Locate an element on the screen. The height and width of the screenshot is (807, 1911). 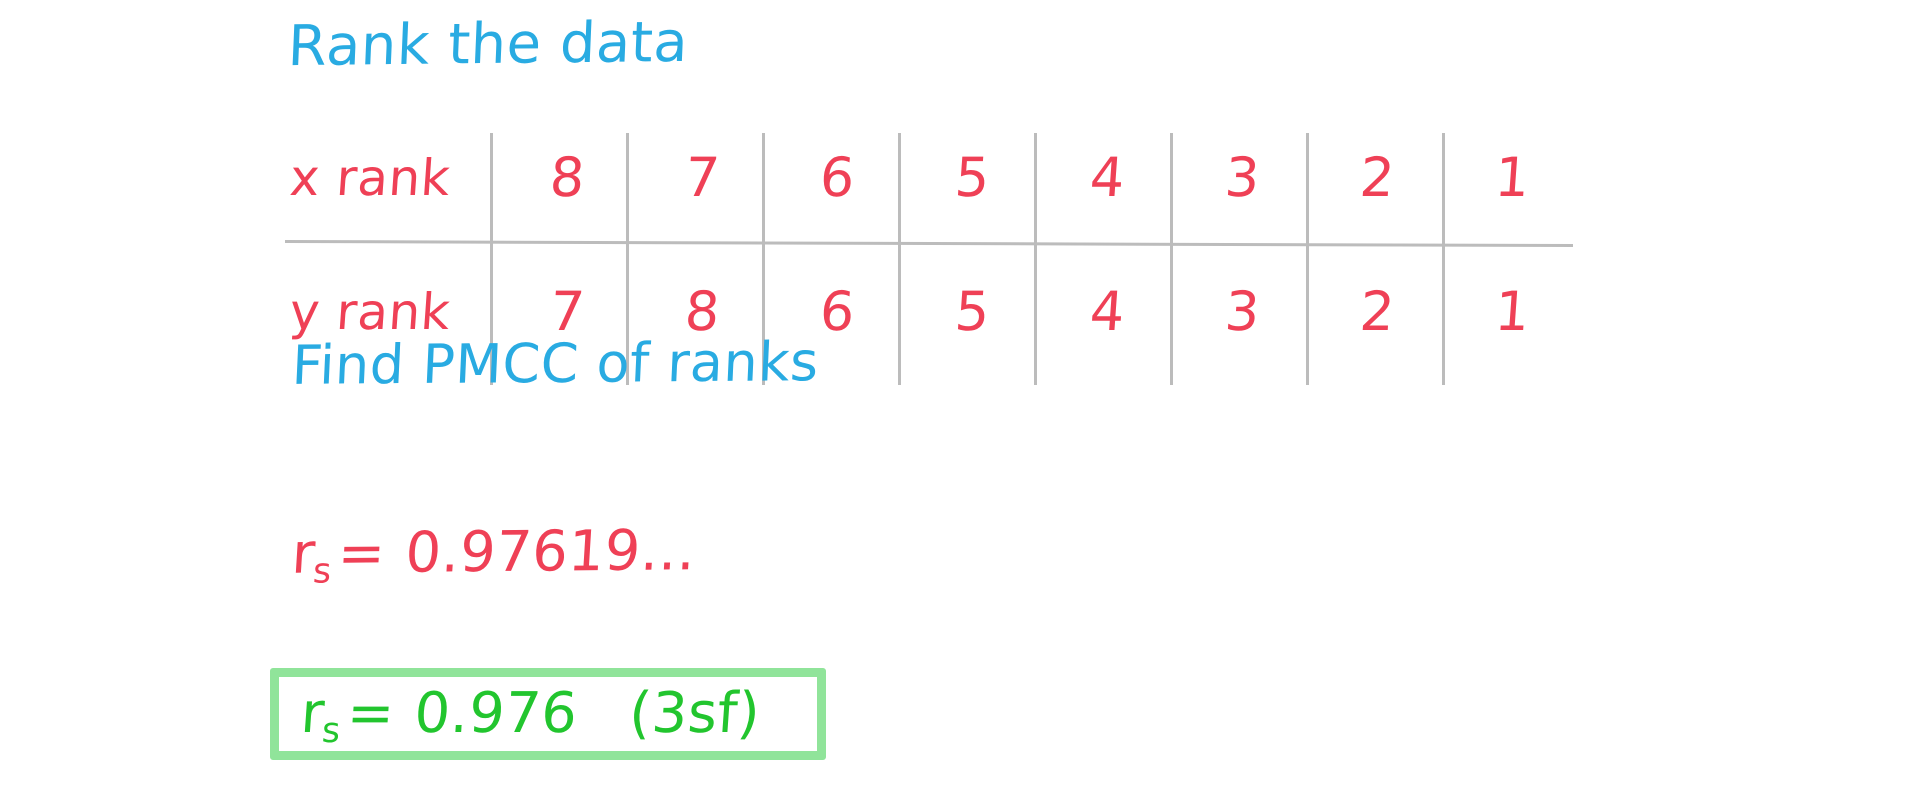
answer-text: r s = 0.976 (3sf) is located at coordinates (520, 716).